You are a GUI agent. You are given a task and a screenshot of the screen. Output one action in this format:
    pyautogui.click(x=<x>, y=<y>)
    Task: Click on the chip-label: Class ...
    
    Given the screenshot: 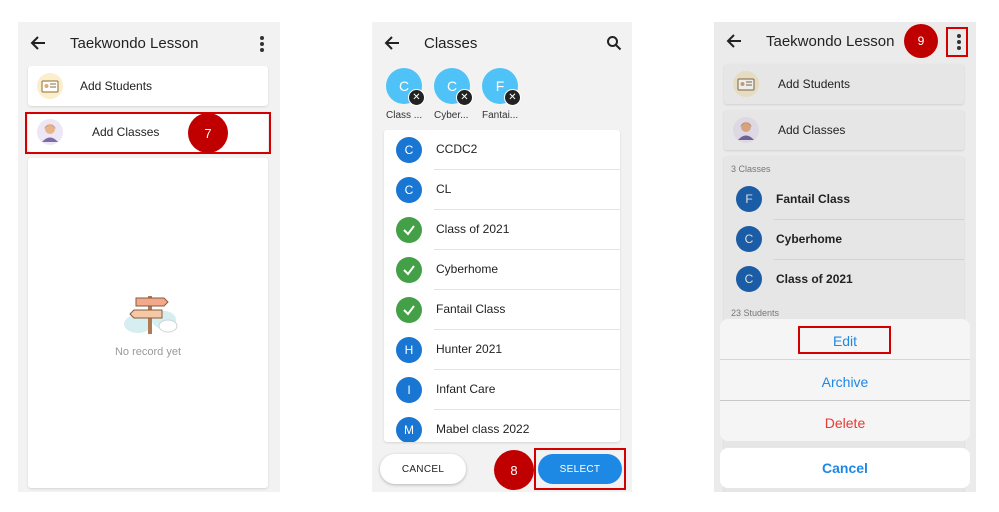 What is the action you would take?
    pyautogui.click(x=404, y=115)
    